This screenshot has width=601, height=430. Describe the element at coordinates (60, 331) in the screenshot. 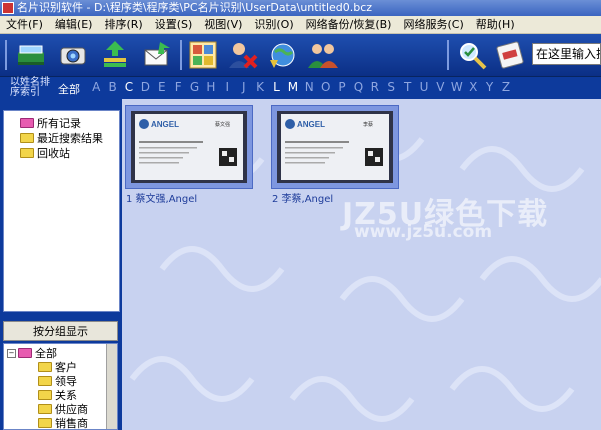

I see `group-view-header: 按分组显示` at that location.